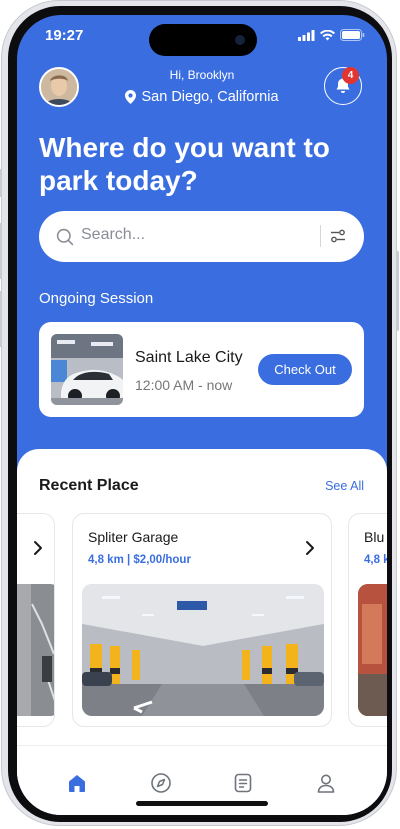  Describe the element at coordinates (184, 164) in the screenshot. I see `page-headline: Where do you want to park today?` at that location.